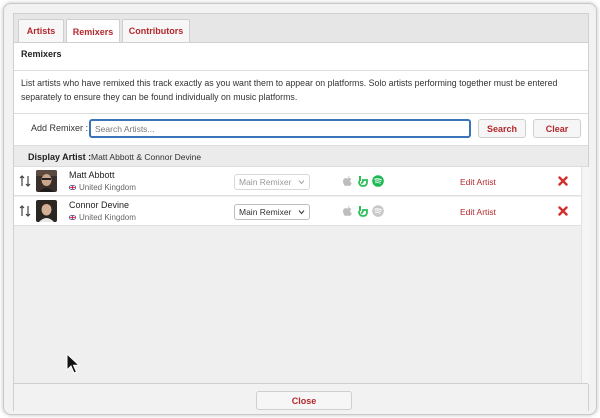 The width and height of the screenshot is (600, 418). What do you see at coordinates (60, 128) in the screenshot?
I see `add-remixer-label: Add Remixer :` at bounding box center [60, 128].